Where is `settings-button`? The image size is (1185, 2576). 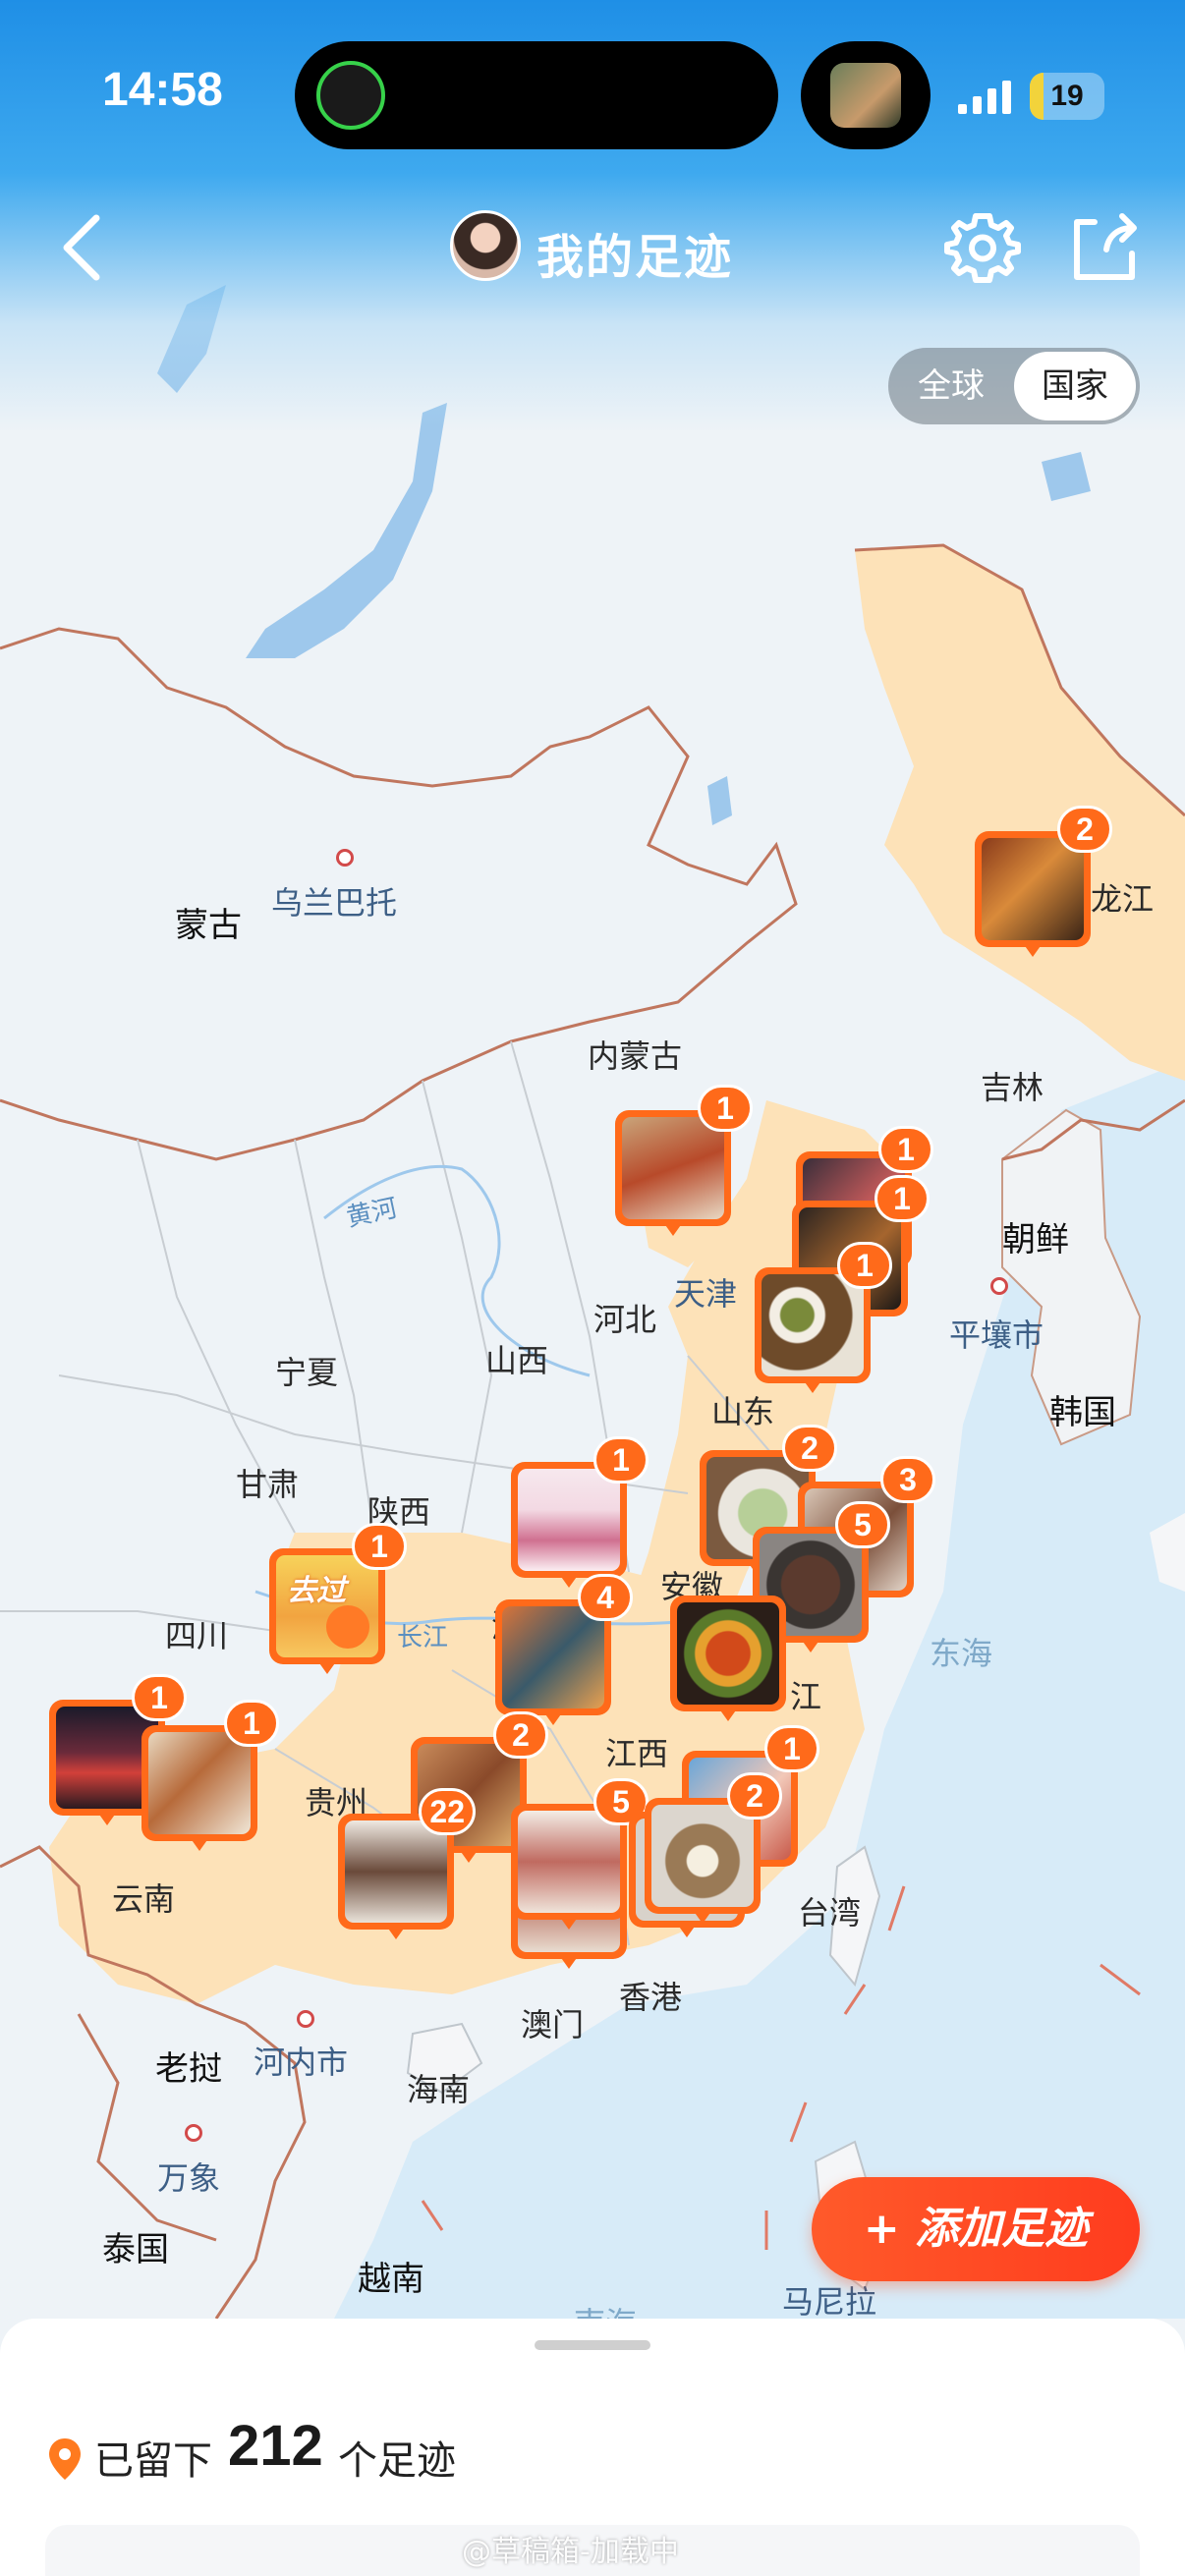
settings-button is located at coordinates (983, 247).